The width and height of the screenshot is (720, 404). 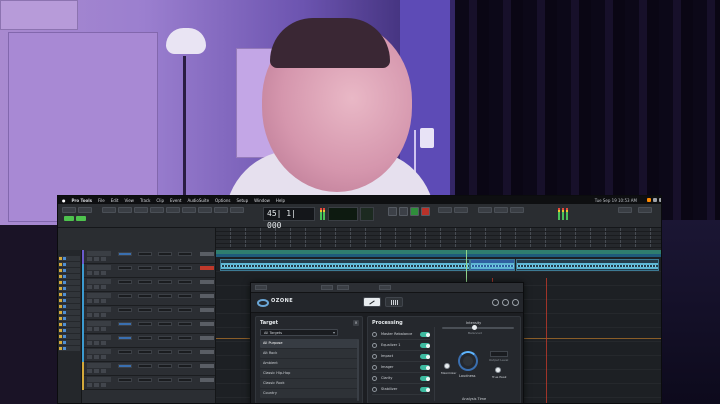 I want to click on target-item: Alt Rock, so click(x=309, y=353).